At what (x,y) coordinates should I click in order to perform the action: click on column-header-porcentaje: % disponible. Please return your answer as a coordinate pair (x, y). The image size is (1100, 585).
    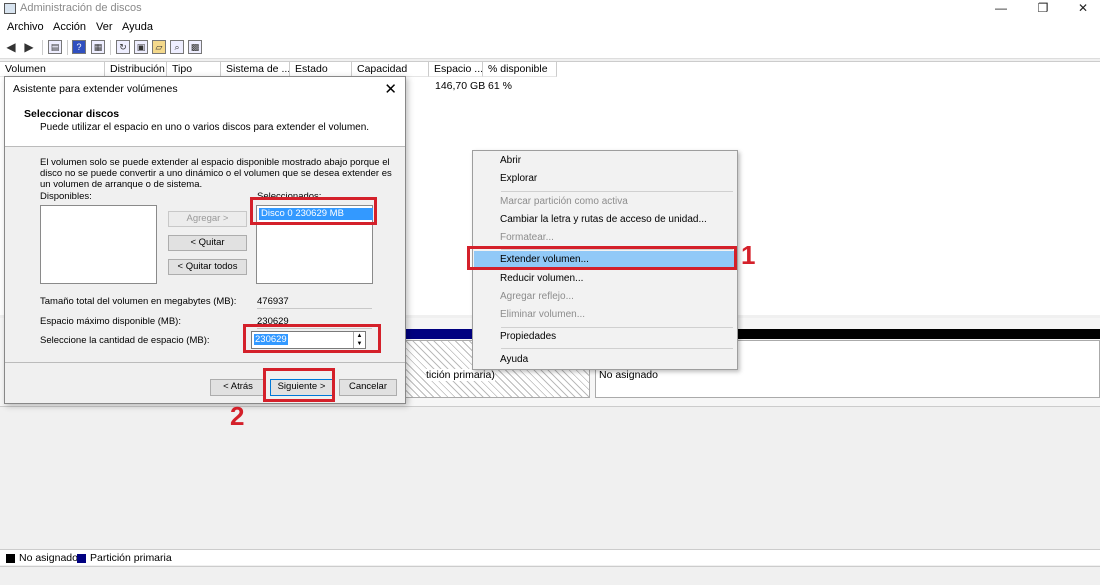
    Looking at the image, I should click on (520, 69).